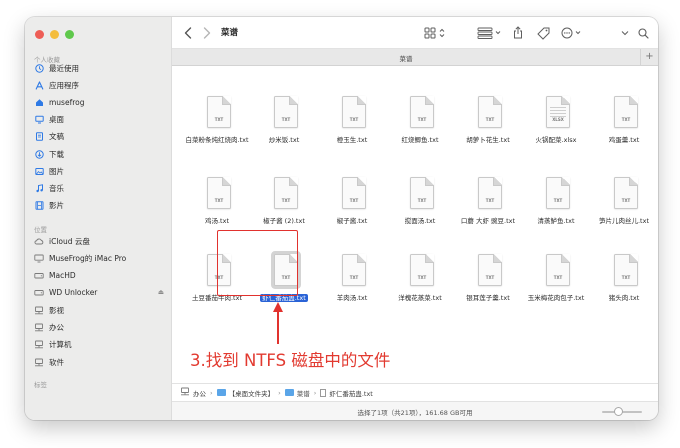  I want to click on search-button, so click(643, 33).